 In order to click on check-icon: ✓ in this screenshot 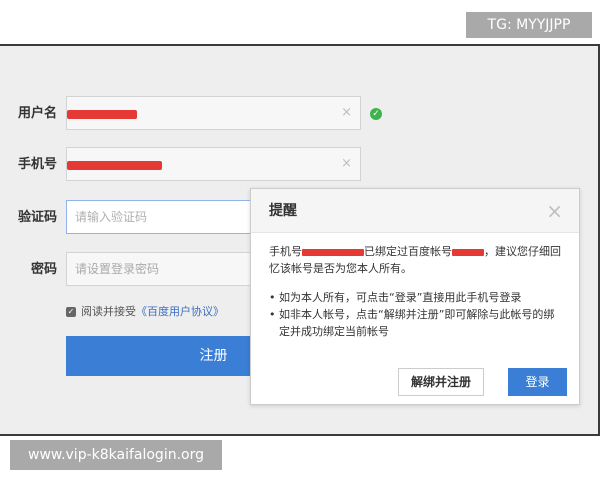, I will do `click(376, 114)`.